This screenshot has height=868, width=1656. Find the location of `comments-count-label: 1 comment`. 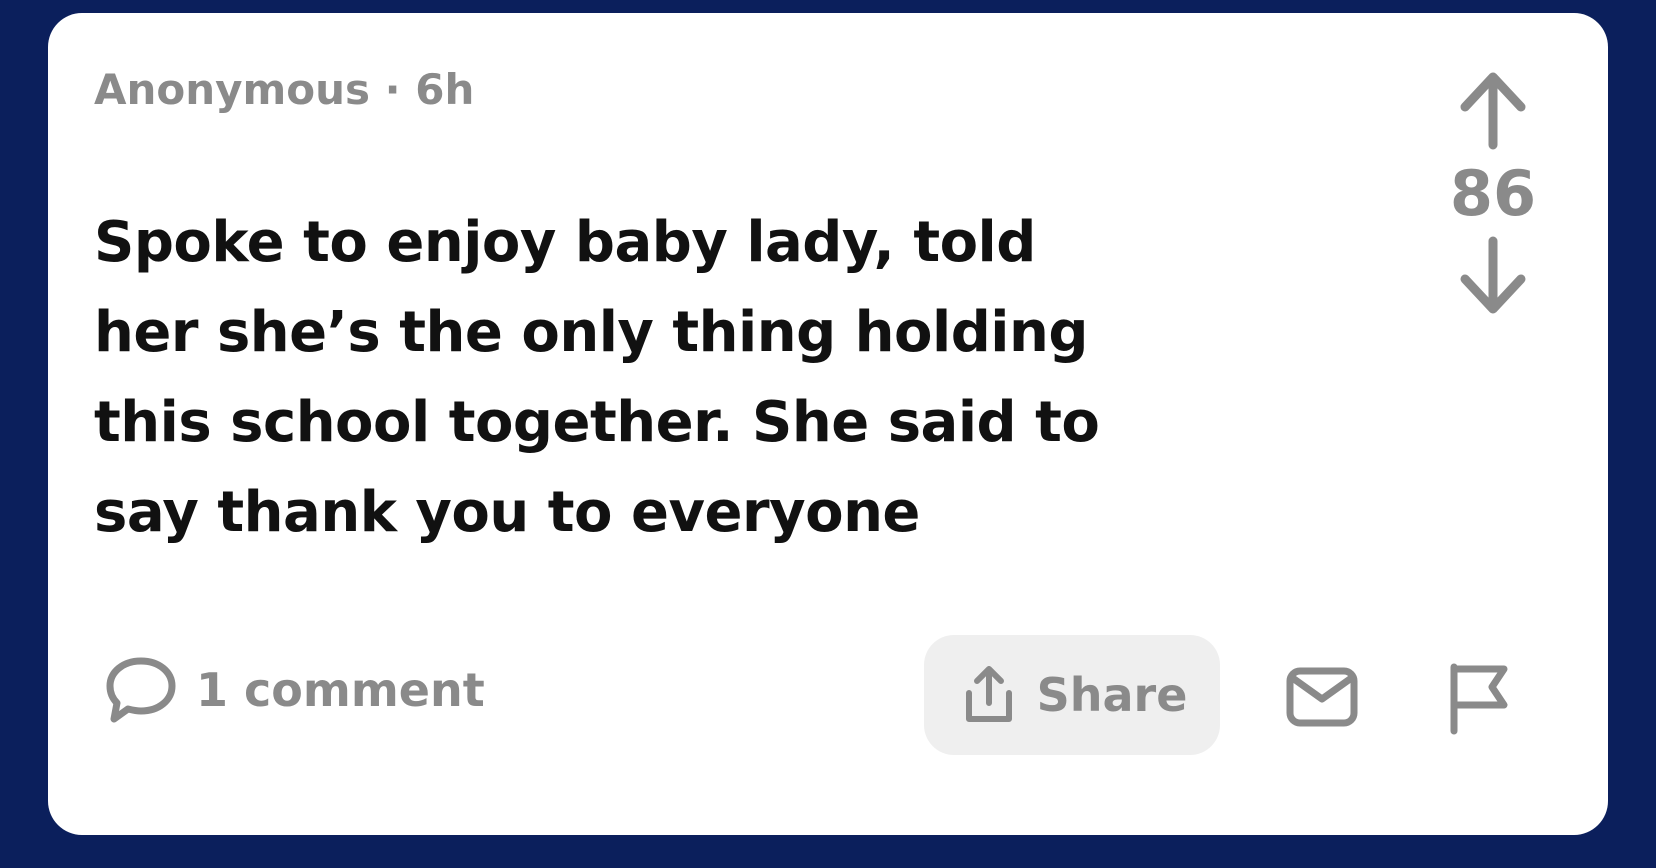

comments-count-label: 1 comment is located at coordinates (340, 690).